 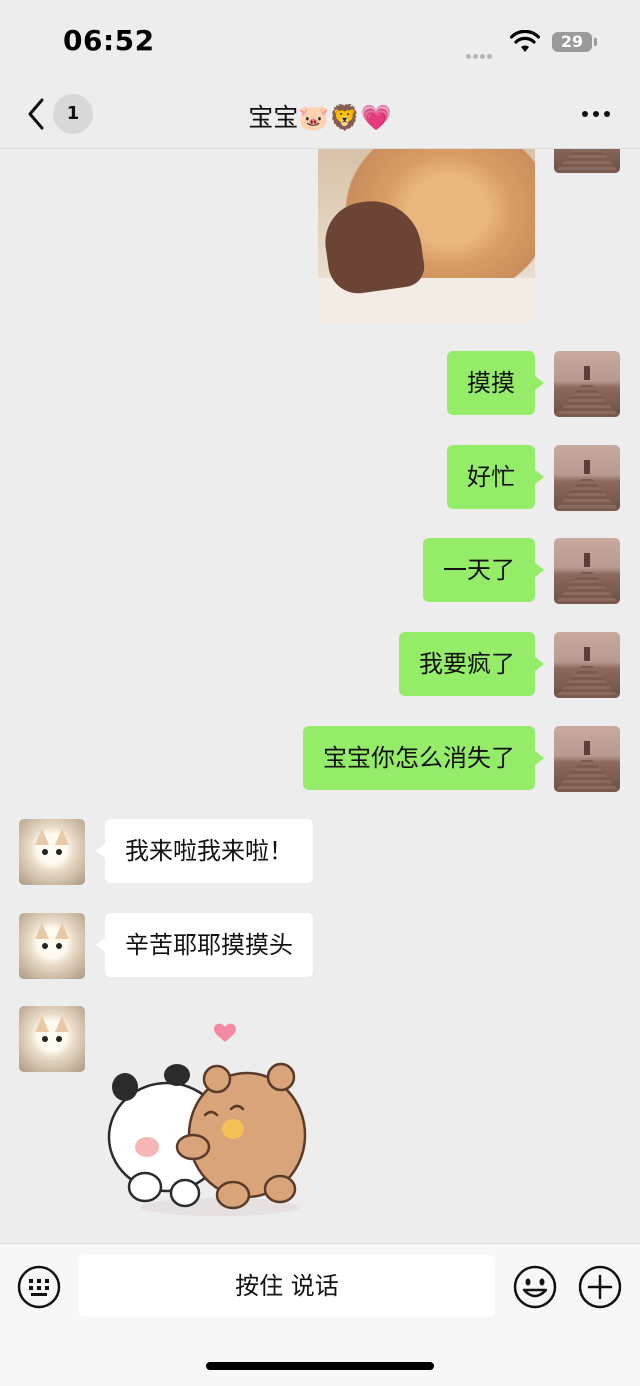 I want to click on home-indicator, so click(x=320, y=1366).